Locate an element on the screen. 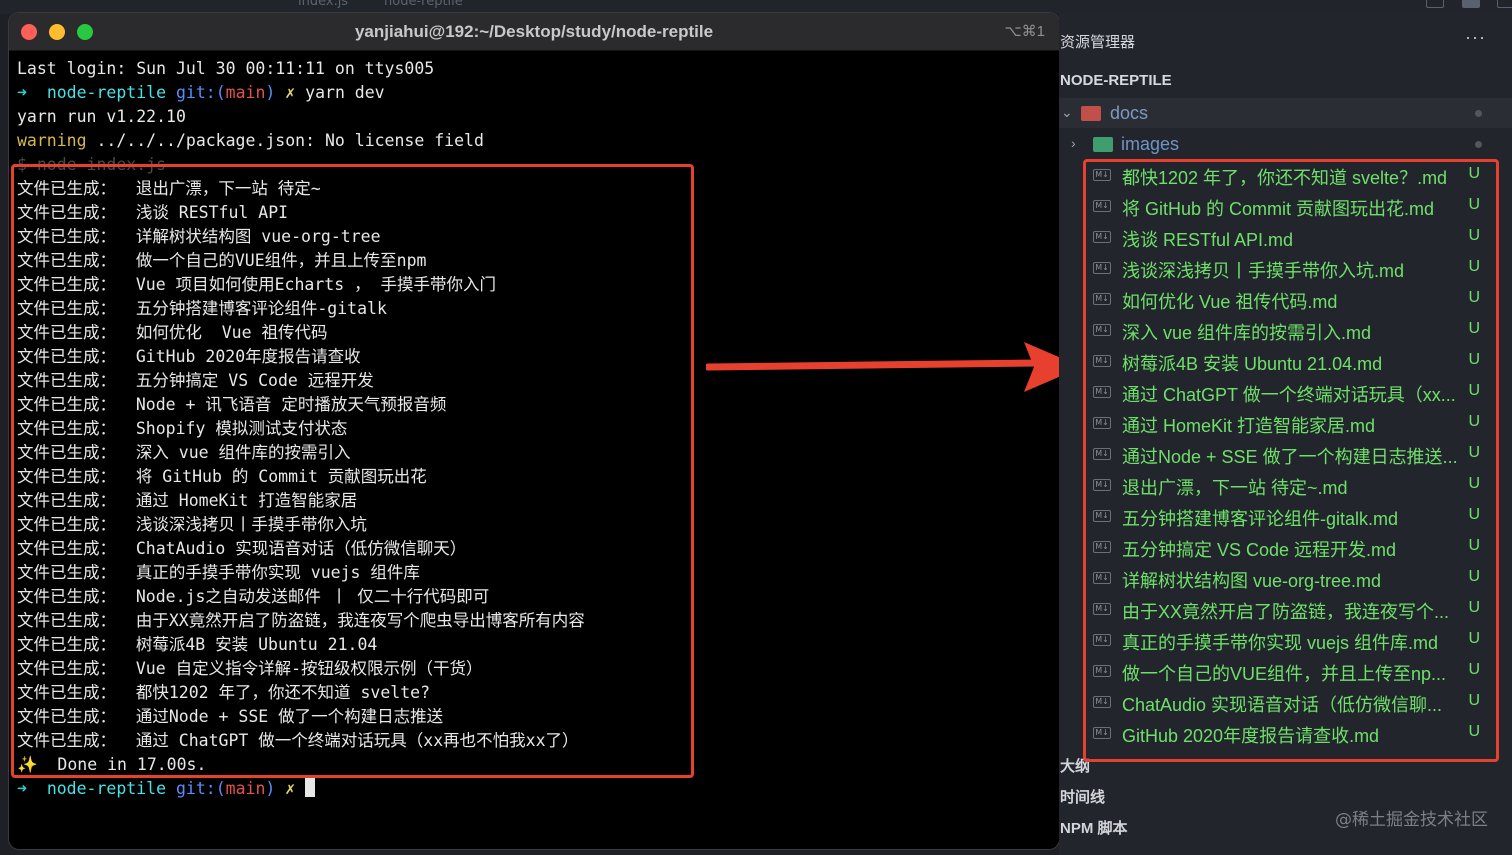  layout-toggle-icon is located at coordinates (1435, 4).